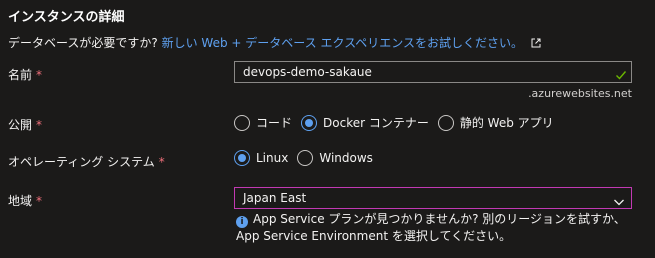  What do you see at coordinates (83, 43) in the screenshot?
I see `intro-text: データベースが必要ですか?` at bounding box center [83, 43].